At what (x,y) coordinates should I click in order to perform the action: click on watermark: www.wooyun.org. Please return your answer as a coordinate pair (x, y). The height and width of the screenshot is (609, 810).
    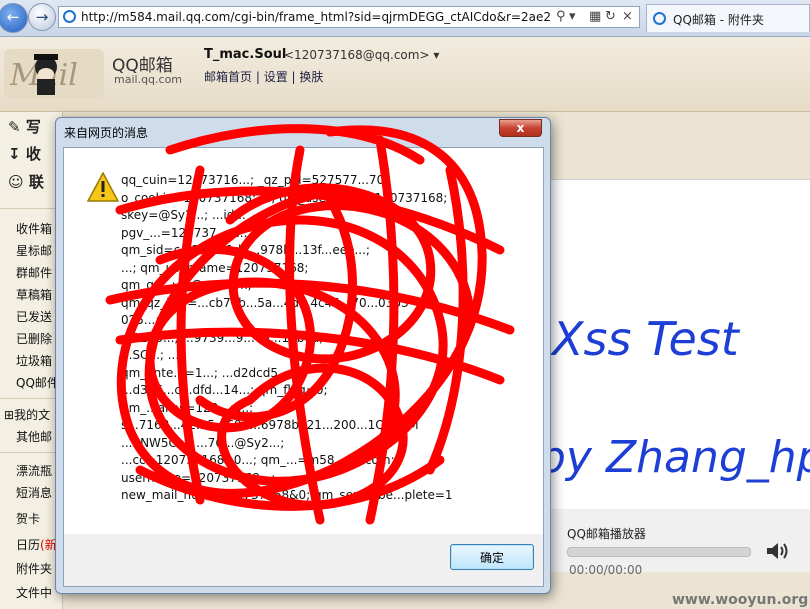
    Looking at the image, I should click on (740, 600).